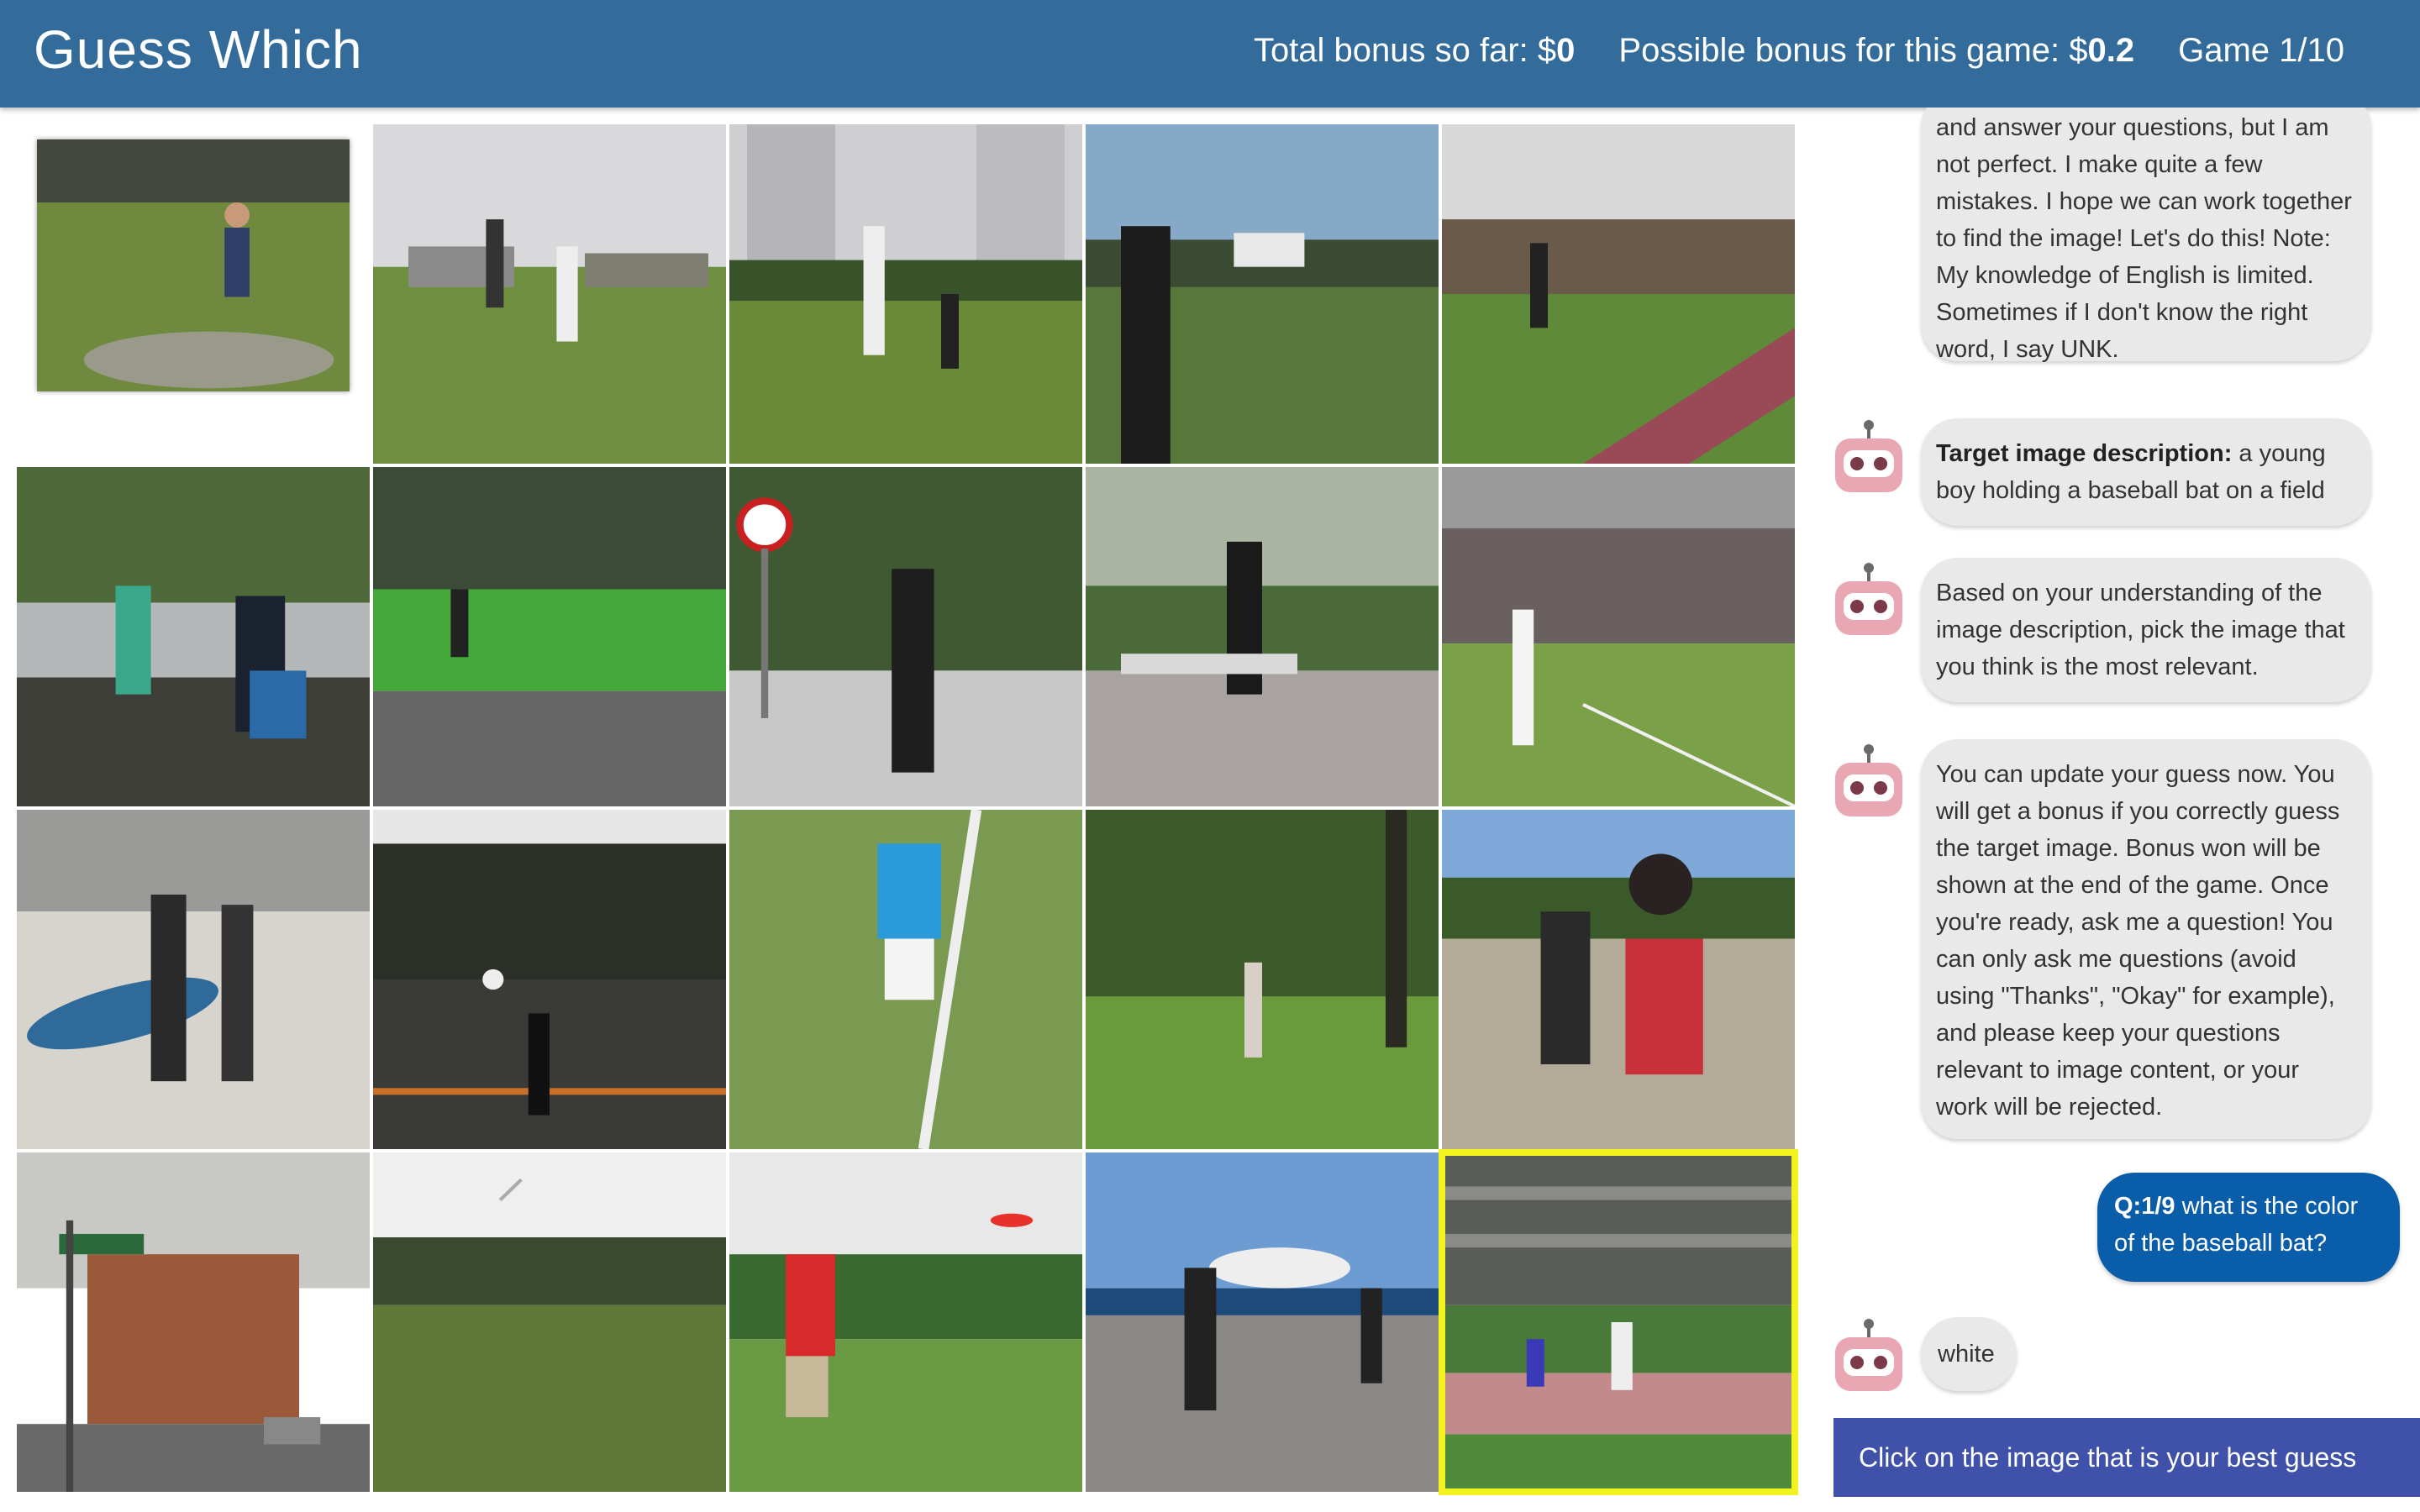  Describe the element at coordinates (2261, 50) in the screenshot. I see `game-progress: Game 1/10` at that location.